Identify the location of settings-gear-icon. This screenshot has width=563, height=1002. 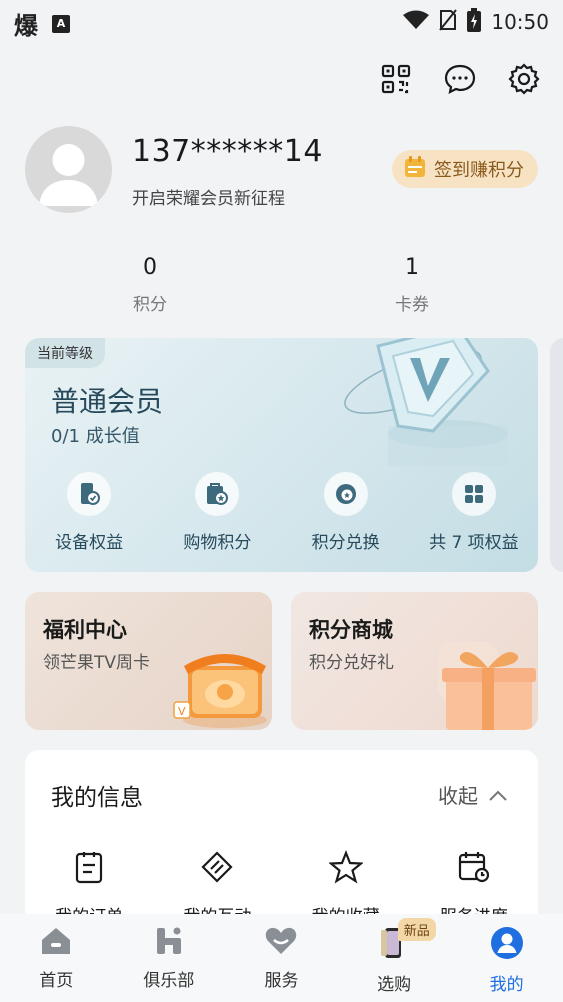
(524, 79).